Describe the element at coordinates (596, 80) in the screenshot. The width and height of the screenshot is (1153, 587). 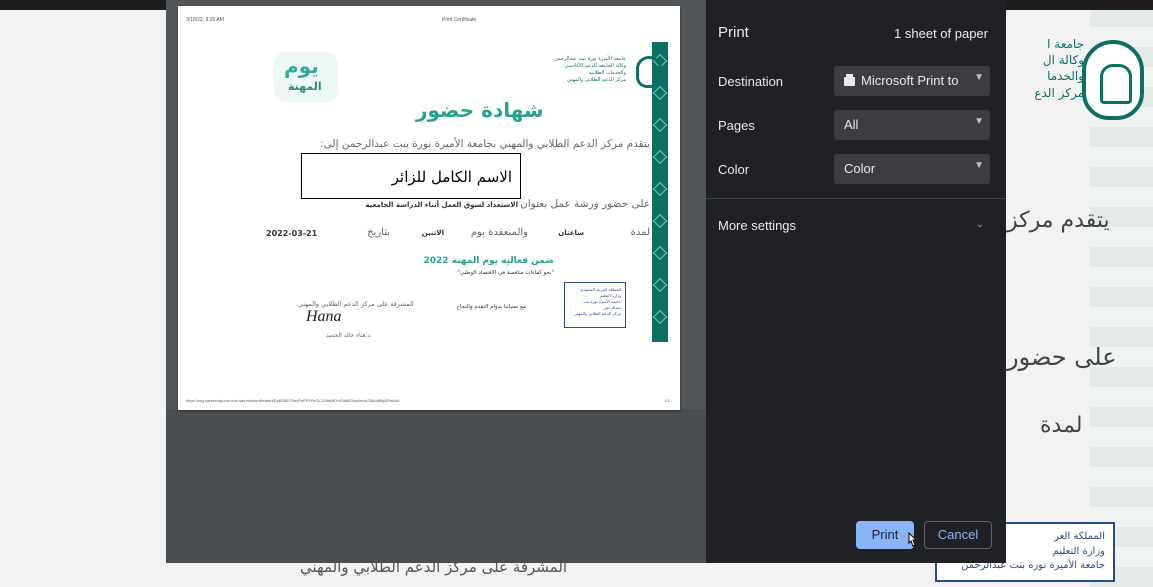
I see `cert-univ-line: مركز الدعم الطلابي والمهني` at that location.